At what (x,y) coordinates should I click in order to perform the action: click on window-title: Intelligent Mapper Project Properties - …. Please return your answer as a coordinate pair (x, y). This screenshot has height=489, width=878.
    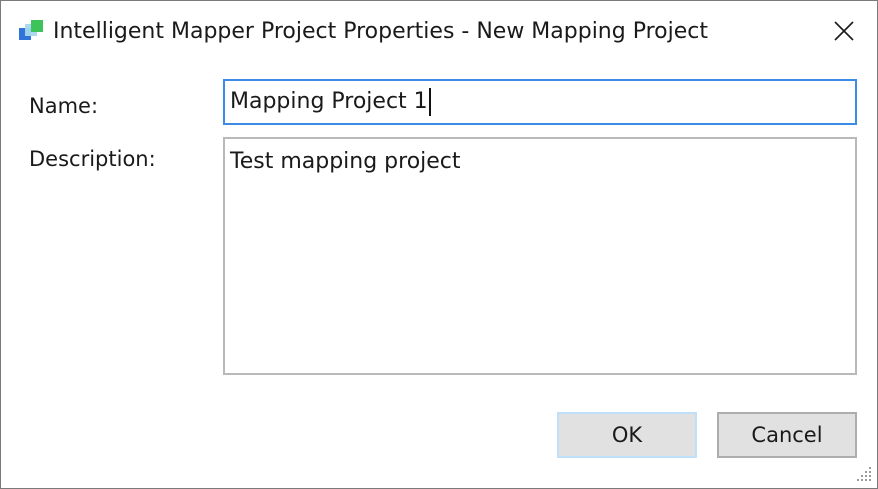
    Looking at the image, I should click on (380, 31).